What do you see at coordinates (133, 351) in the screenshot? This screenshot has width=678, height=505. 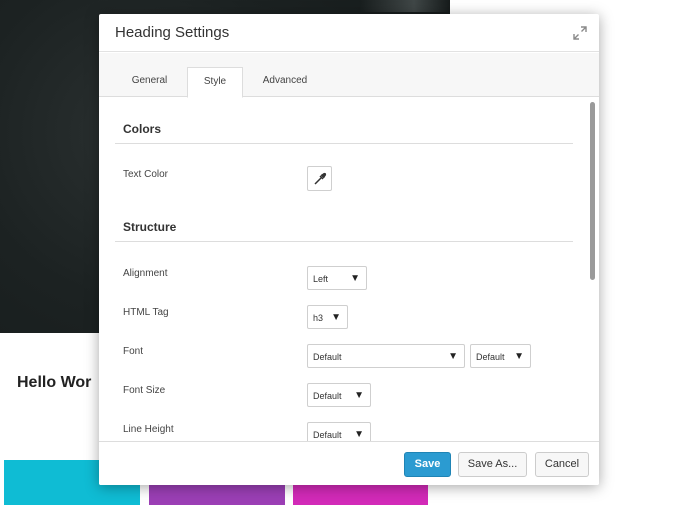 I see `font-label: Font` at bounding box center [133, 351].